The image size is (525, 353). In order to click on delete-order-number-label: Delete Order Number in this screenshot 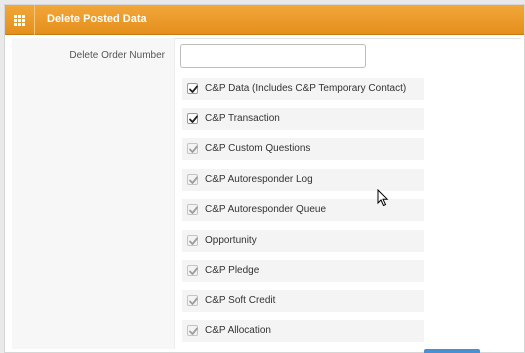, I will do `click(117, 55)`.